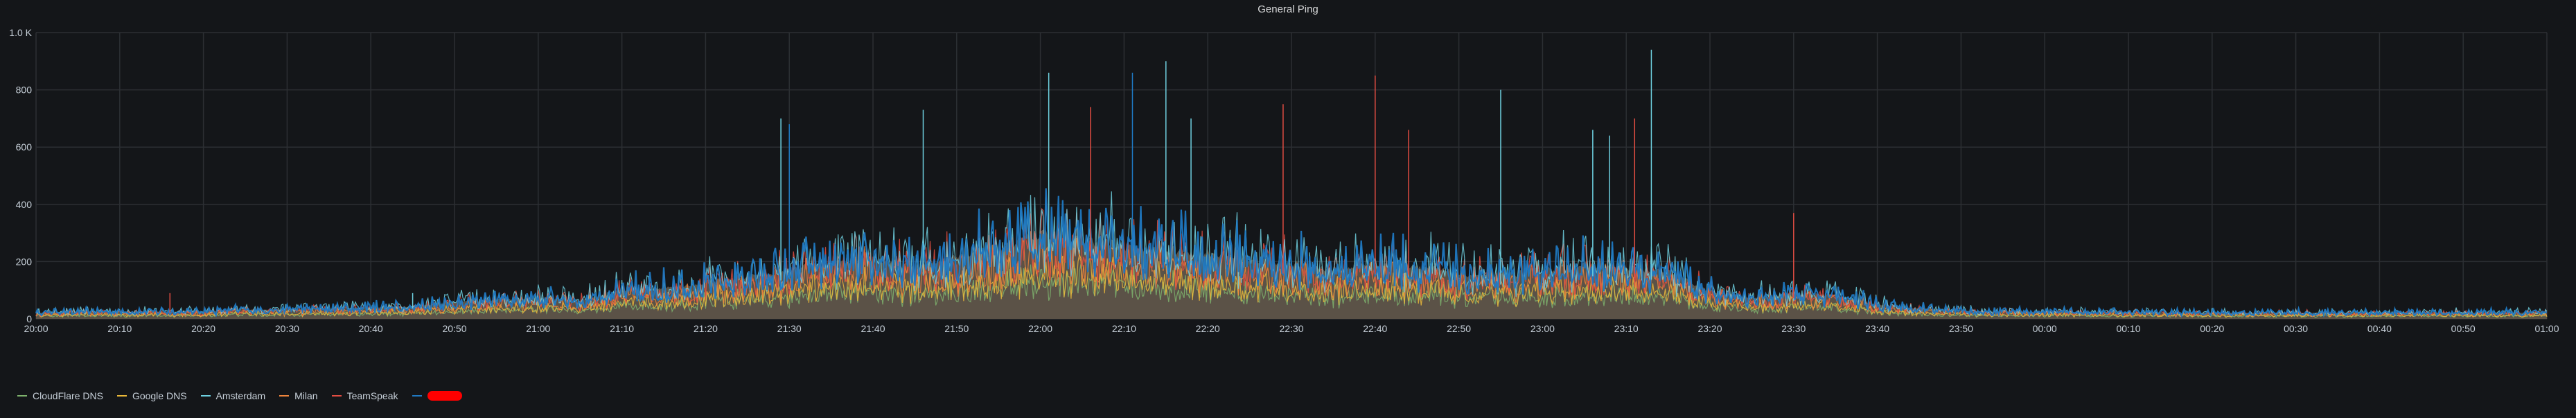  What do you see at coordinates (24, 261) in the screenshot?
I see `y-tick-label: 200` at bounding box center [24, 261].